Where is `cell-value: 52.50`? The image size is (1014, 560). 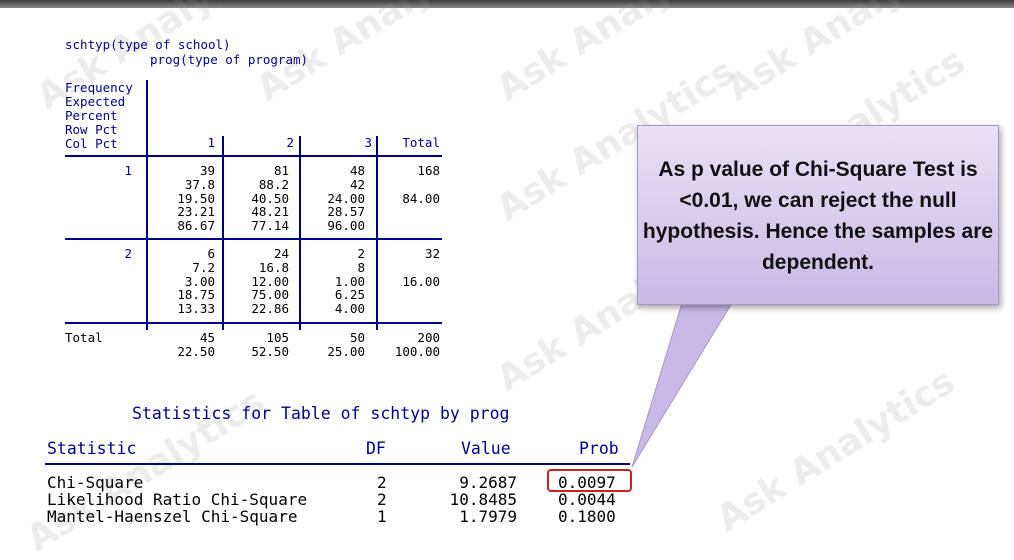 cell-value: 52.50 is located at coordinates (270, 351).